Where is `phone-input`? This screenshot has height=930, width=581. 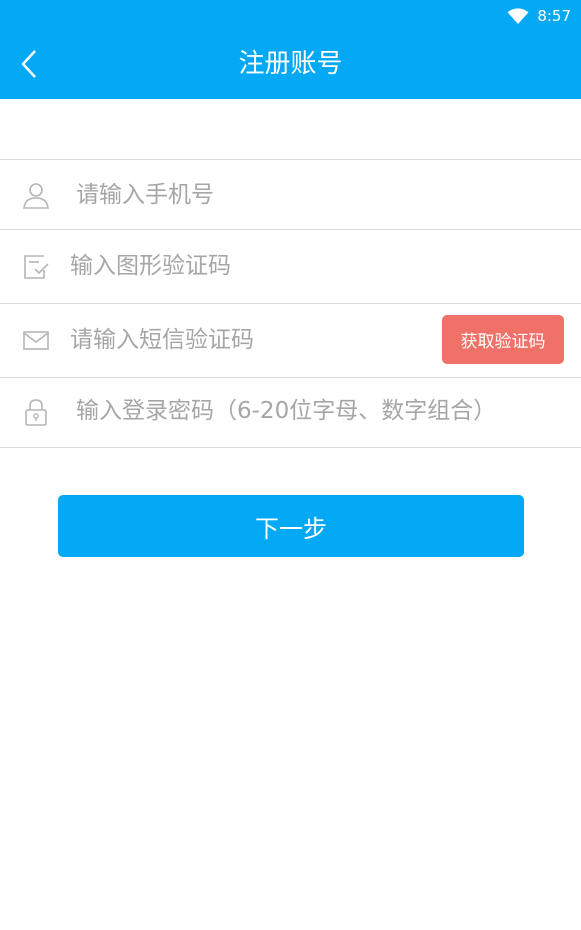 phone-input is located at coordinates (301, 195).